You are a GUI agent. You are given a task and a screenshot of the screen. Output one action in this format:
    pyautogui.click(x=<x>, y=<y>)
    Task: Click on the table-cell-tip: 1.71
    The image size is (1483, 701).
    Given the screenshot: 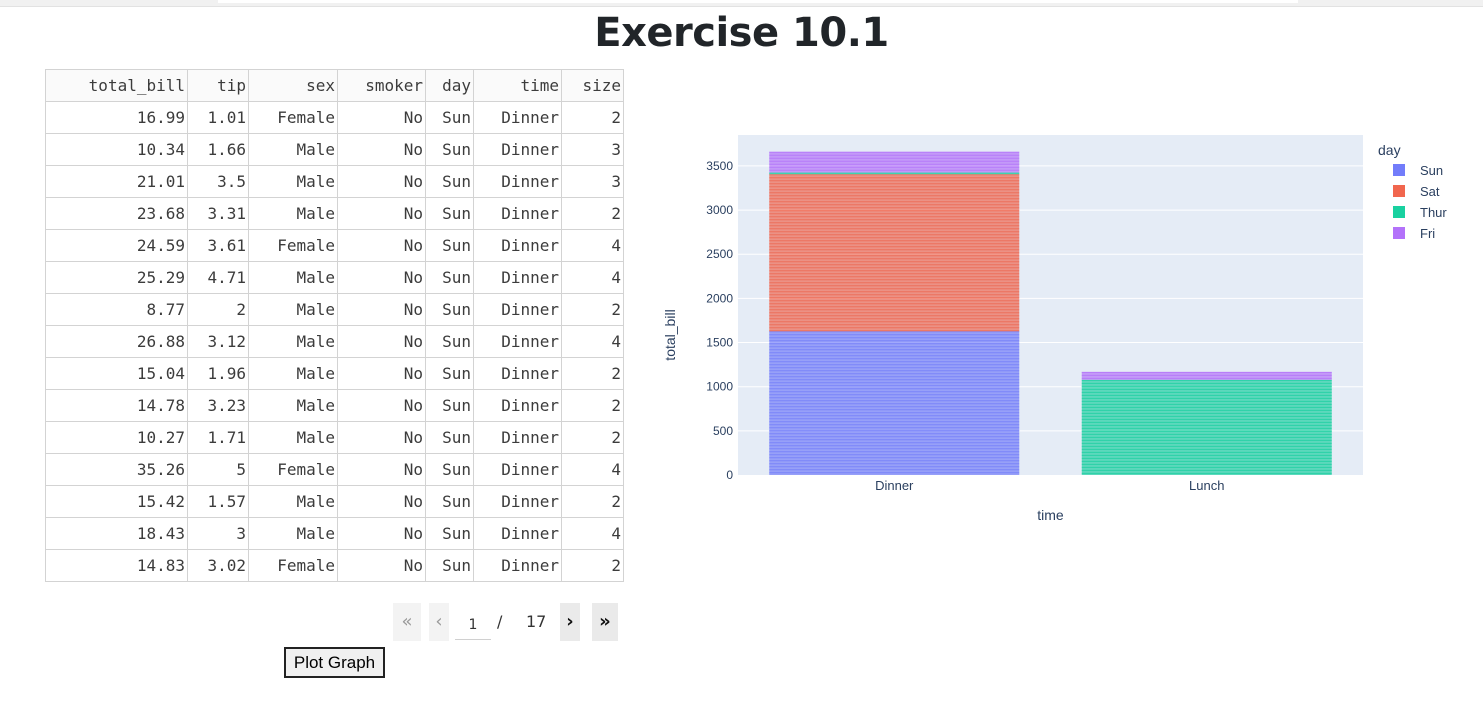 What is the action you would take?
    pyautogui.click(x=218, y=437)
    